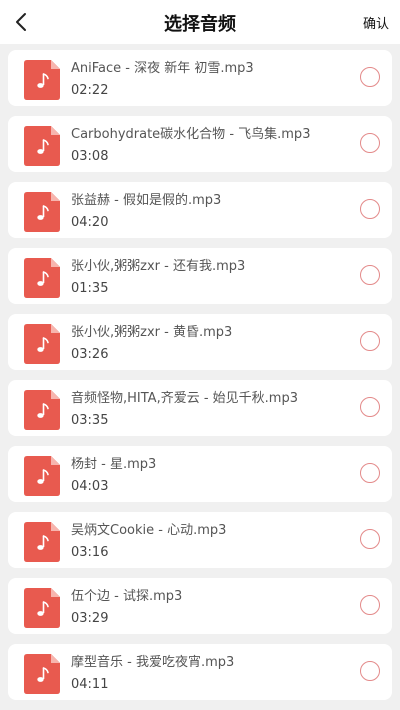 The height and width of the screenshot is (710, 400). Describe the element at coordinates (149, 530) in the screenshot. I see `audio-file-name: 吴炳文Cookie - 心动.mp3` at that location.